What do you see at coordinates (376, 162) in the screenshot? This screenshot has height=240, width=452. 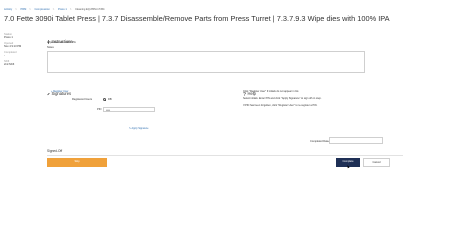 I see `cancel-button: Cancel` at bounding box center [376, 162].